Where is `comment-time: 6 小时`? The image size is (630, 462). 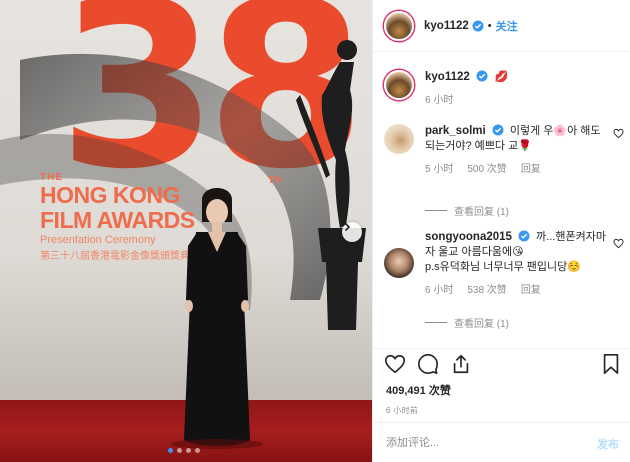 comment-time: 6 小时 is located at coordinates (439, 290).